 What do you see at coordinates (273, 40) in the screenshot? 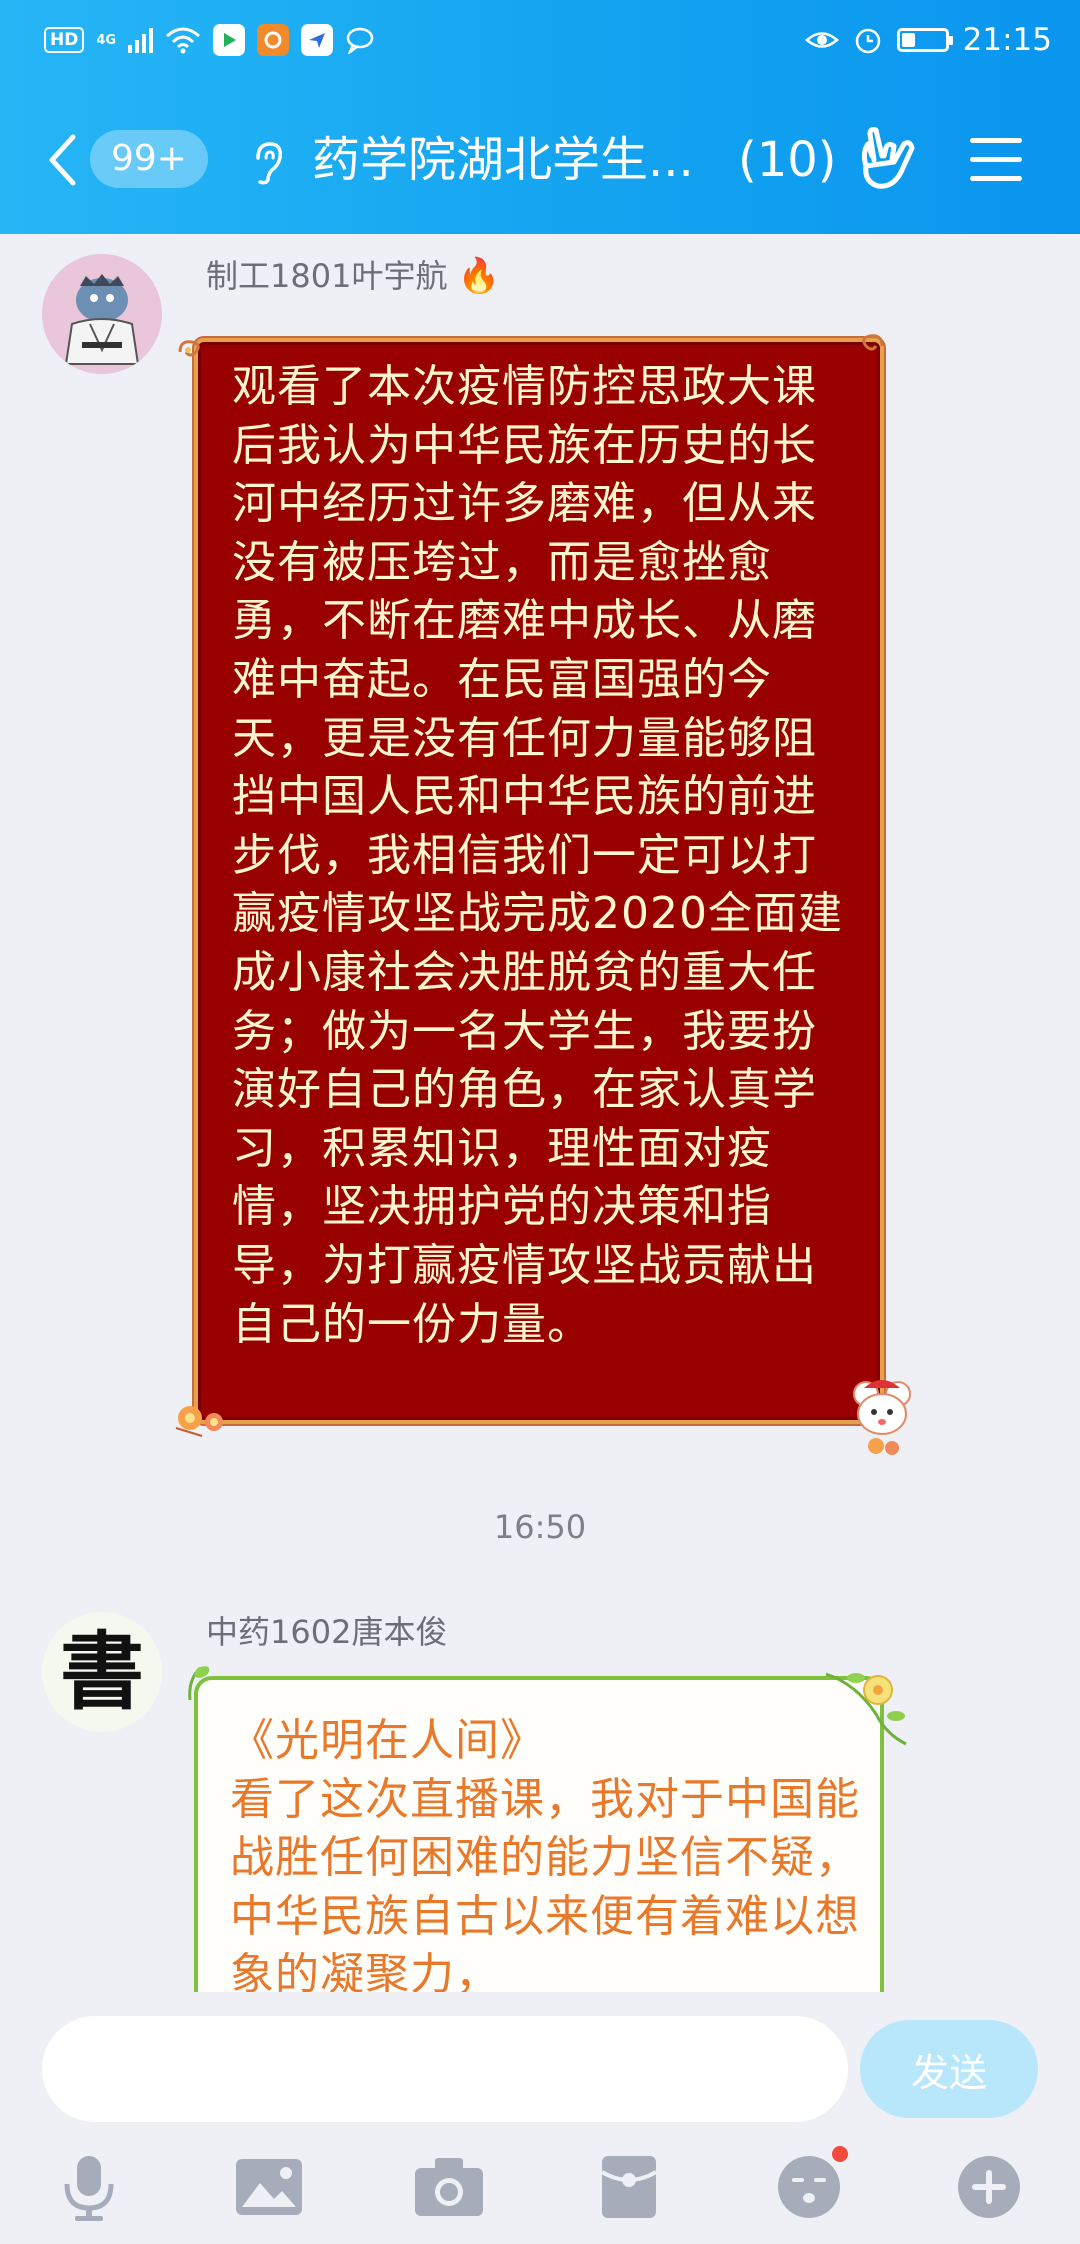
I see `browser-app-icon` at bounding box center [273, 40].